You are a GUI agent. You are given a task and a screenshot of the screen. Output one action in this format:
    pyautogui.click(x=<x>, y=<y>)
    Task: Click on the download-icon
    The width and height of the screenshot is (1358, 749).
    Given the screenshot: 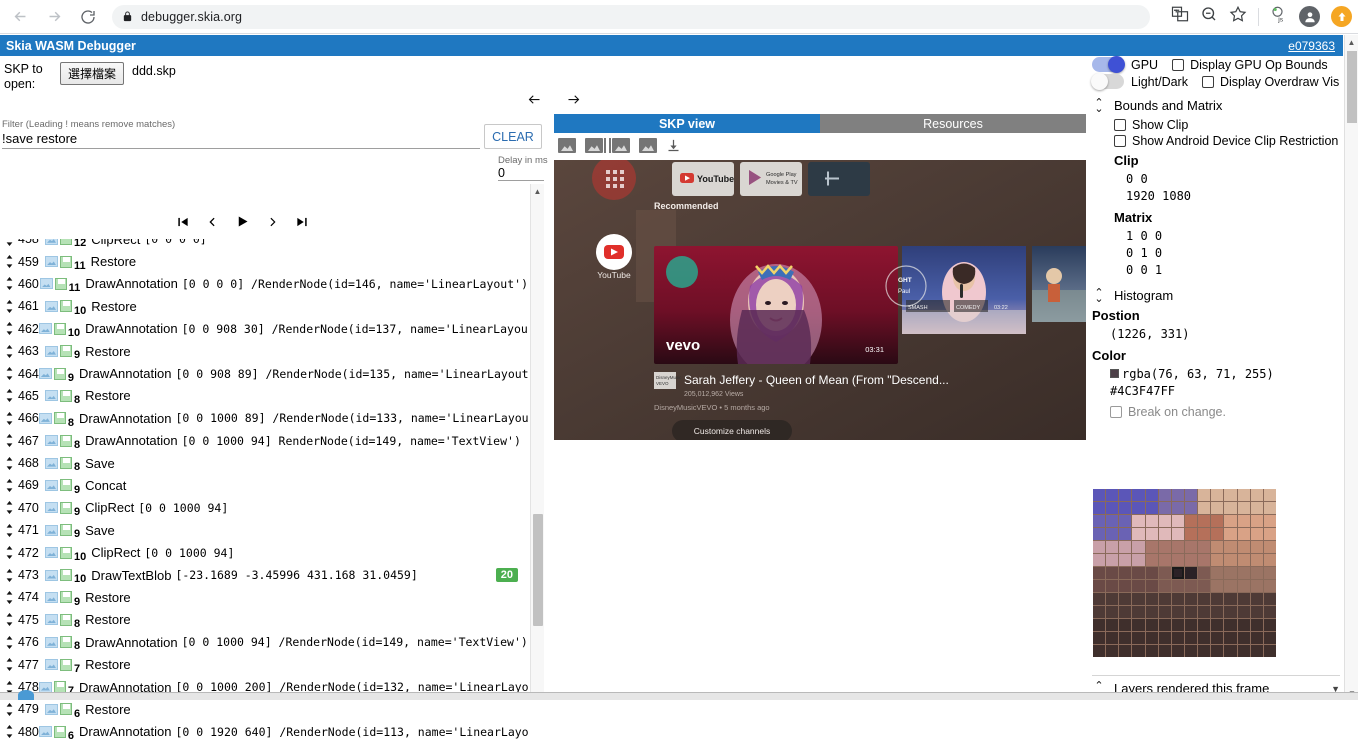 What is the action you would take?
    pyautogui.click(x=673, y=145)
    